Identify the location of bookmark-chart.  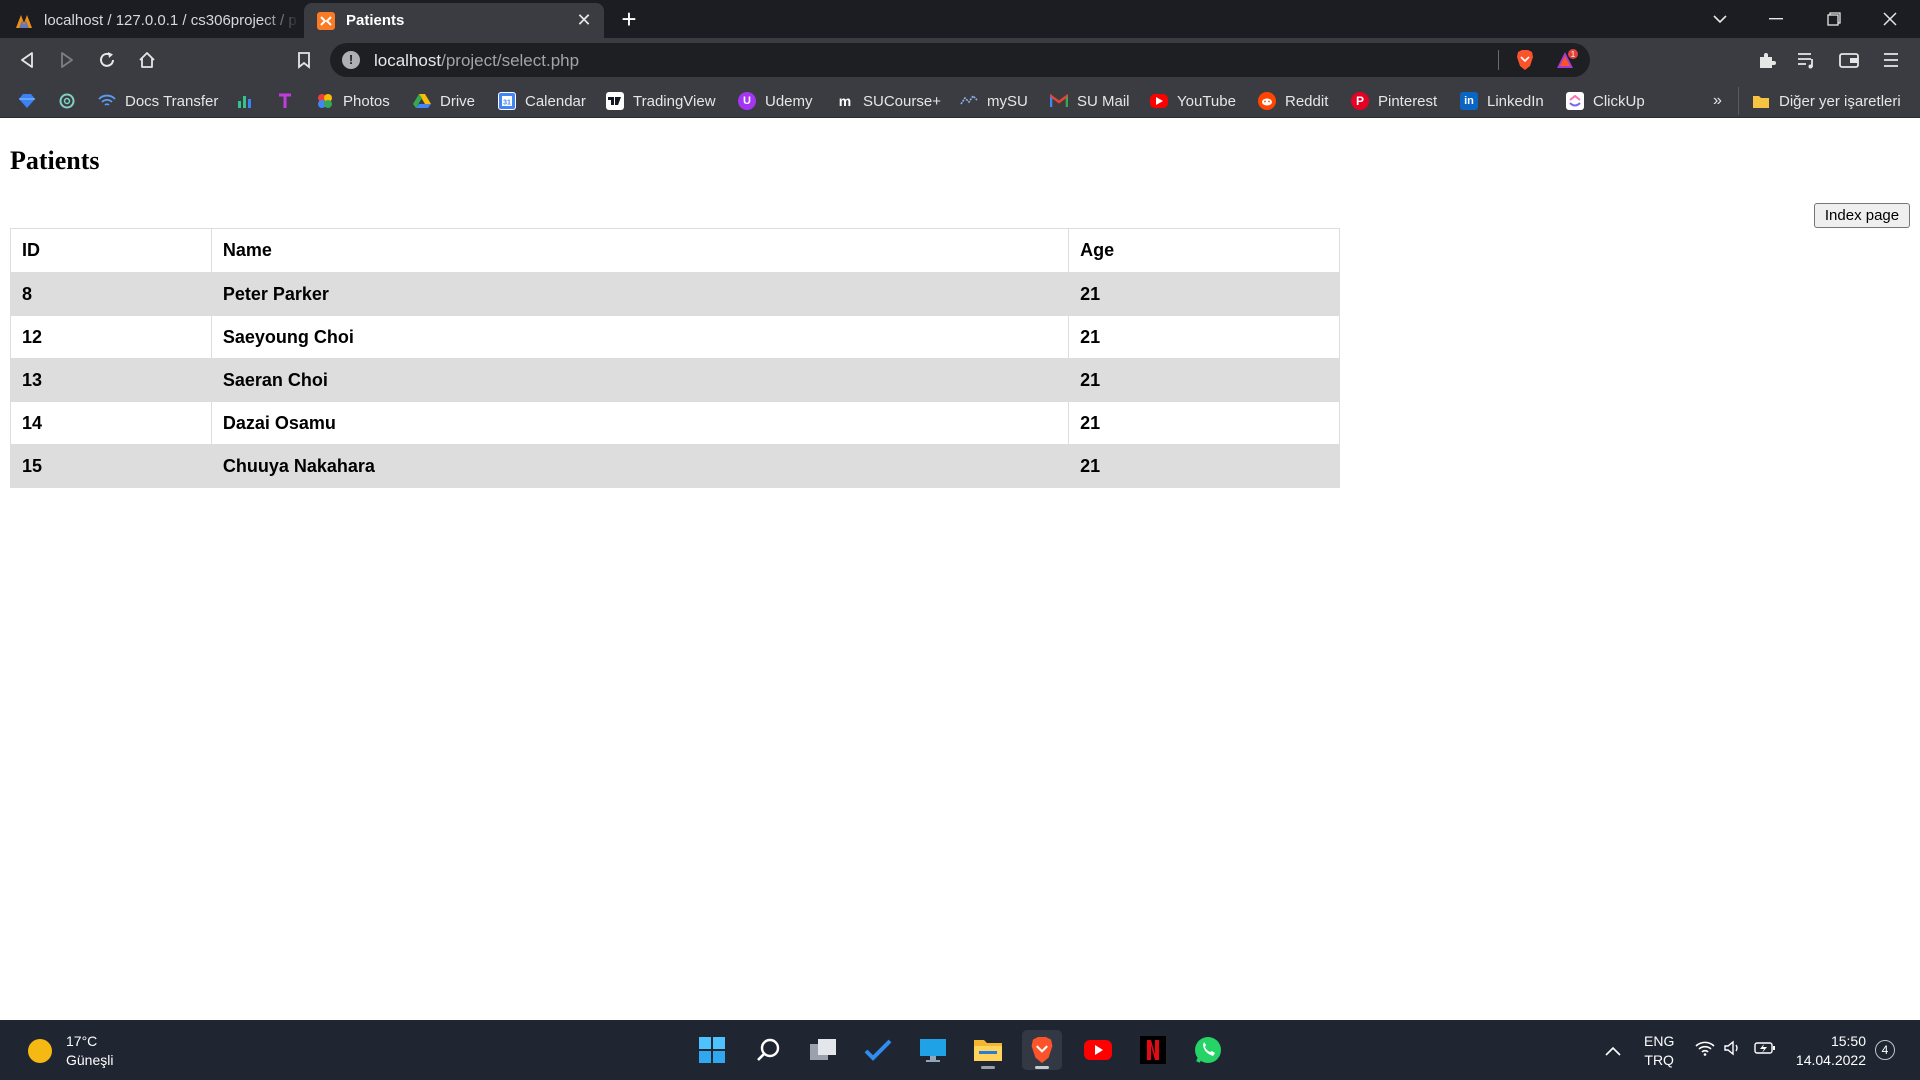
(249, 101).